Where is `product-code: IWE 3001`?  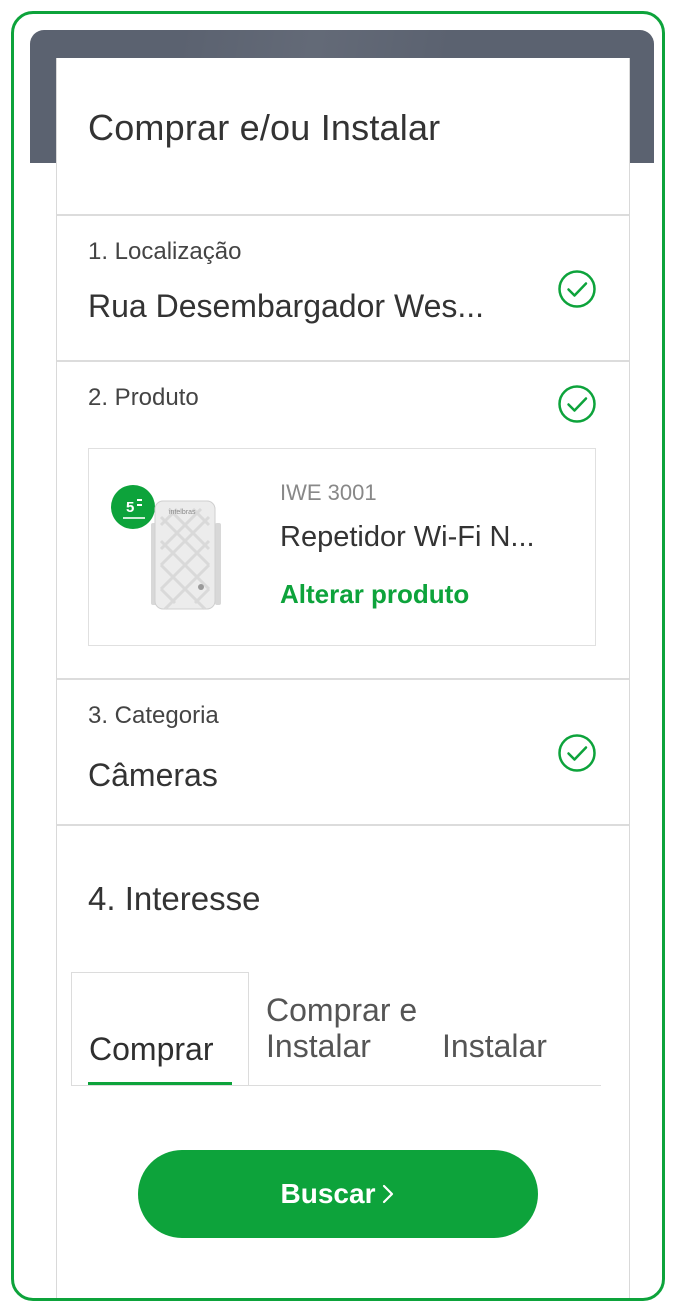
product-code: IWE 3001 is located at coordinates (328, 492).